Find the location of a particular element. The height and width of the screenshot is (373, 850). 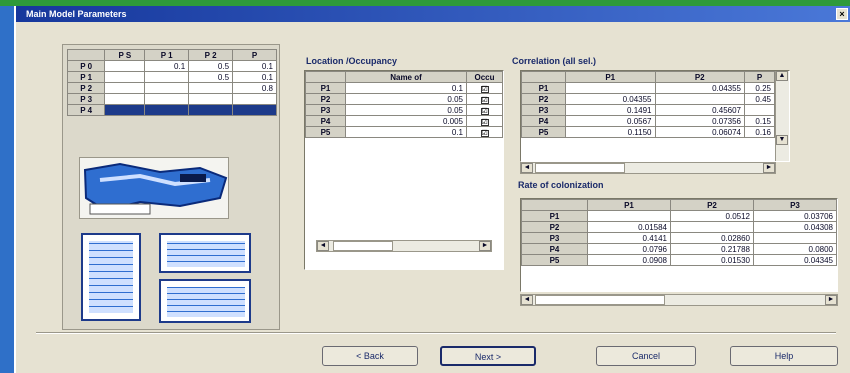

table-row: P3 0.1491 0.45607 is located at coordinates (648, 110).